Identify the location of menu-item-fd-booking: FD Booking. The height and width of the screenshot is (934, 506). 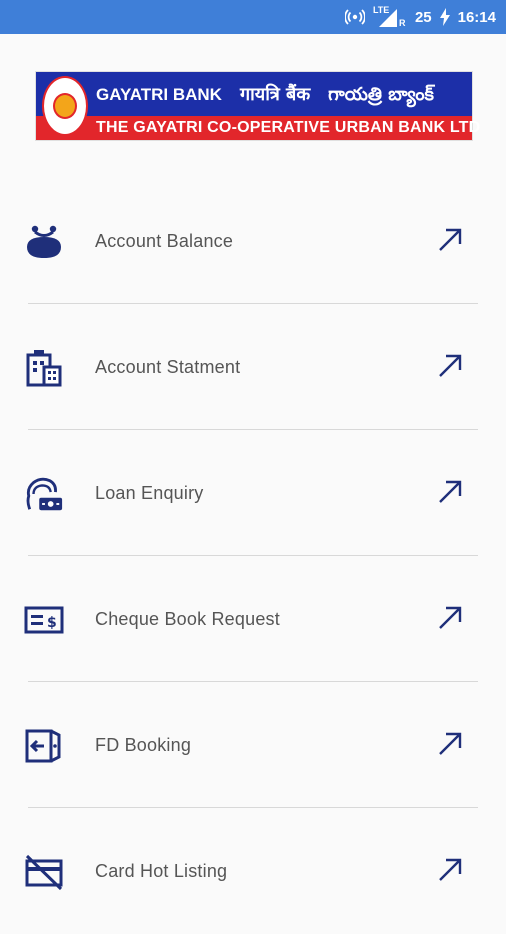
(253, 745).